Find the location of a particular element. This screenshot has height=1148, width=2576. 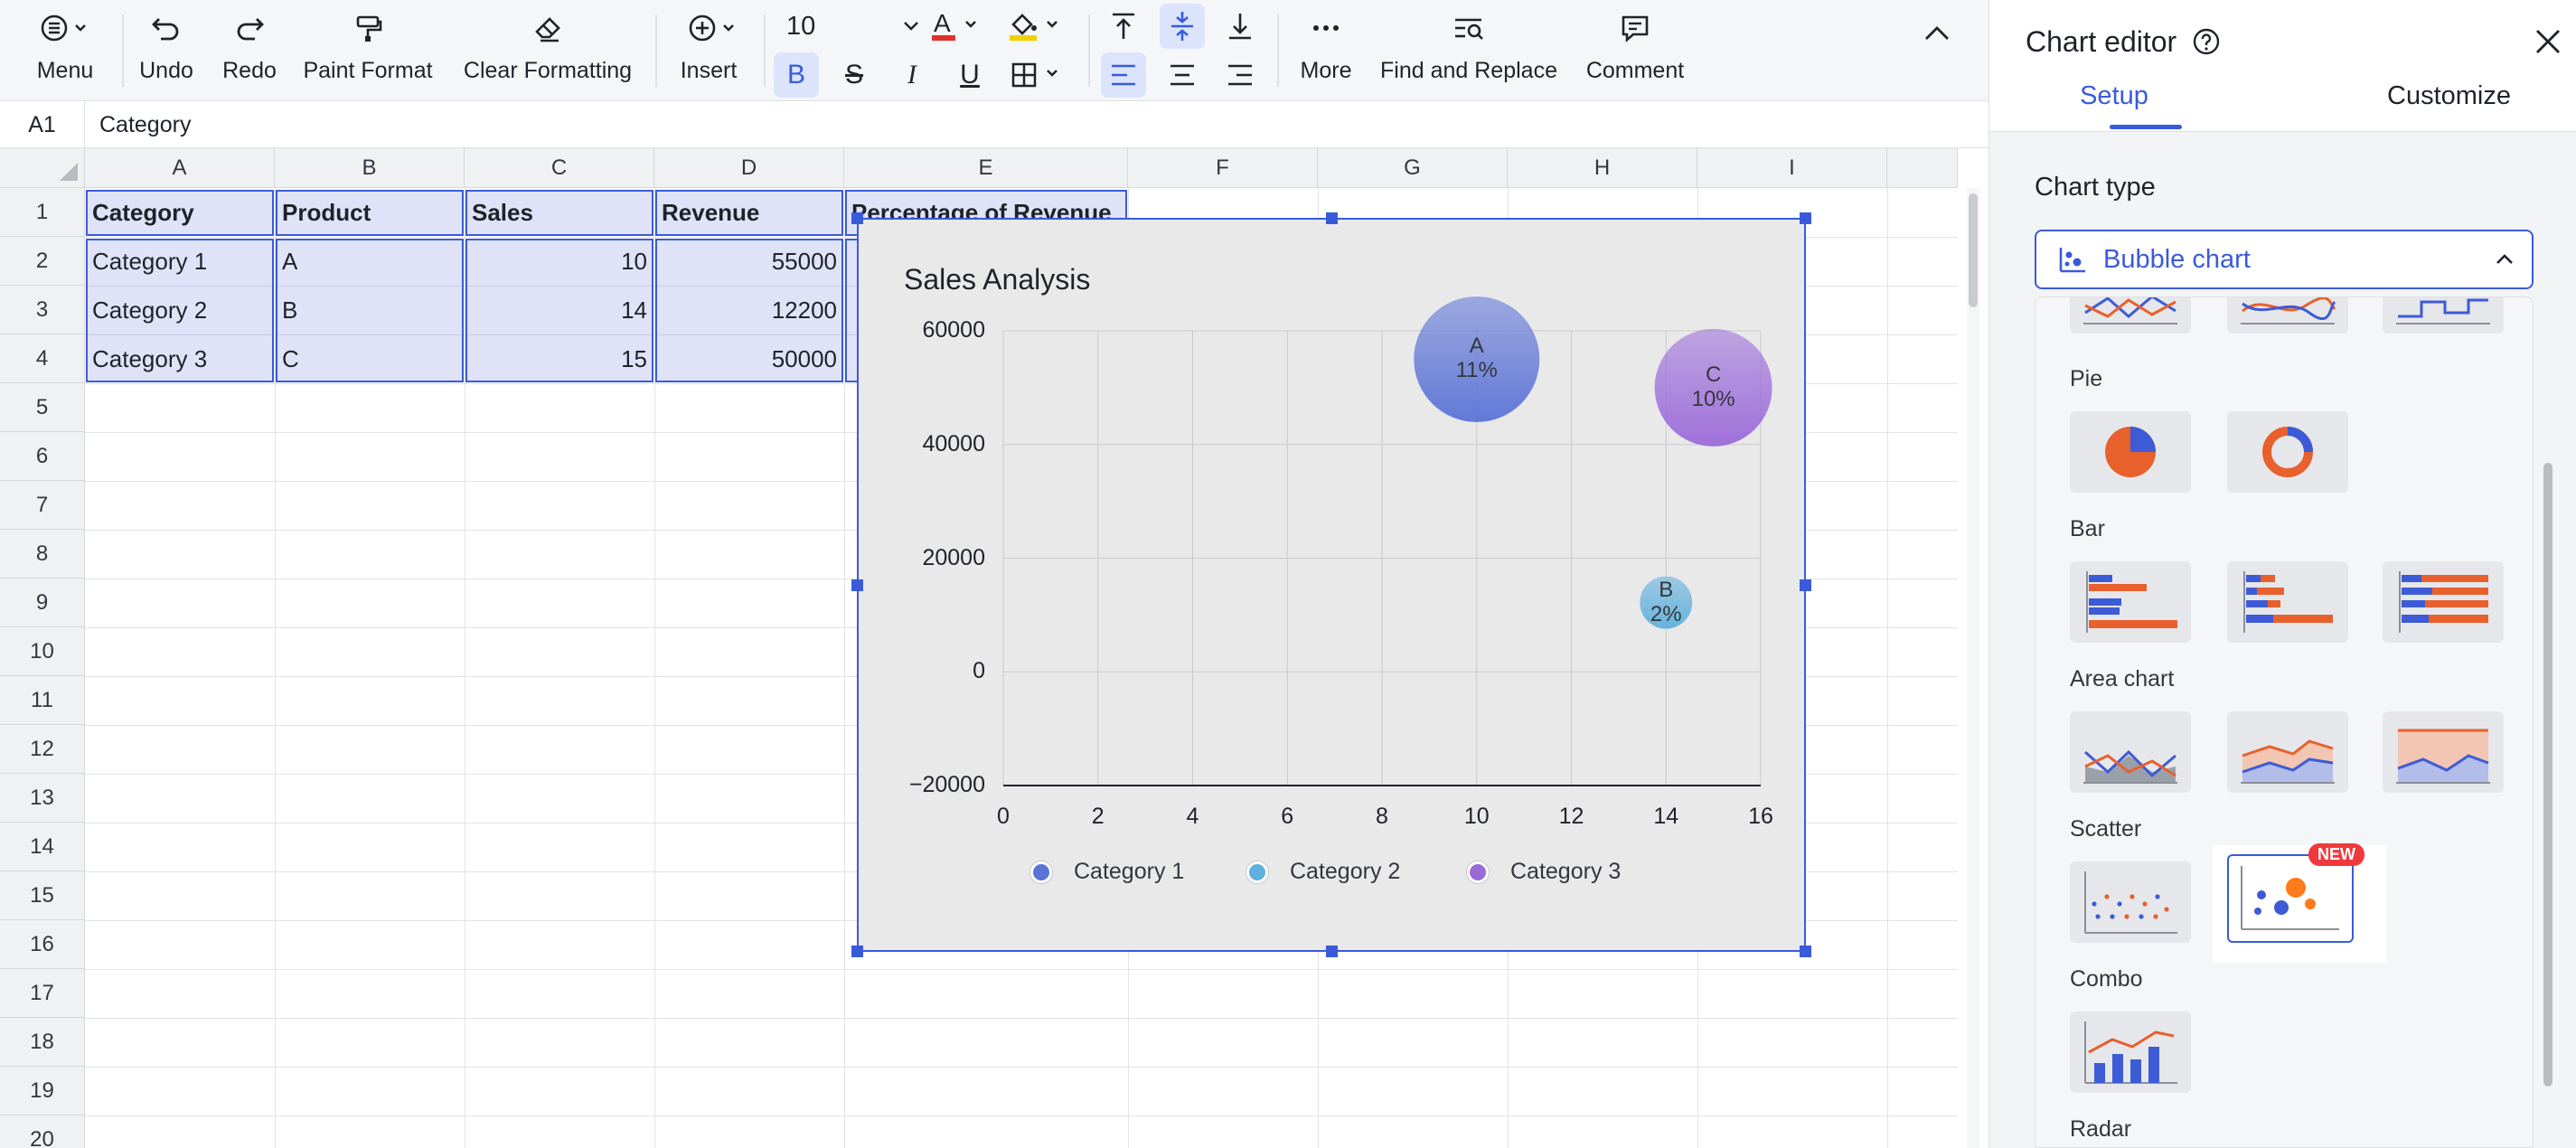

resize-handle-top-right is located at coordinates (1805, 218).